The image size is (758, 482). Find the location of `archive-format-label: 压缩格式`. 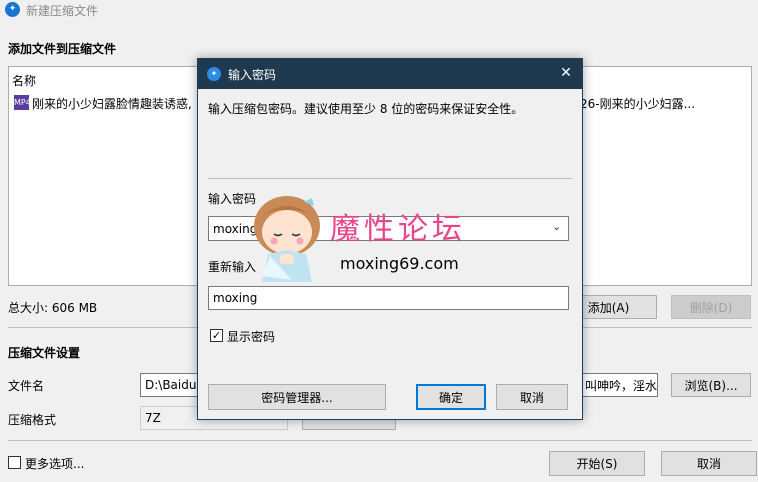

archive-format-label: 压缩格式 is located at coordinates (32, 420).